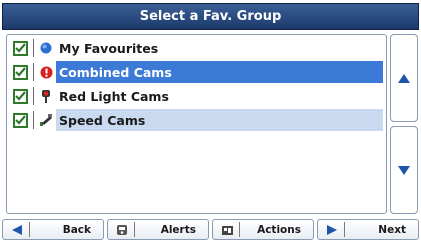 This screenshot has height=242, width=421. I want to click on list-item-speed-cams: Speed Cams, so click(196, 120).